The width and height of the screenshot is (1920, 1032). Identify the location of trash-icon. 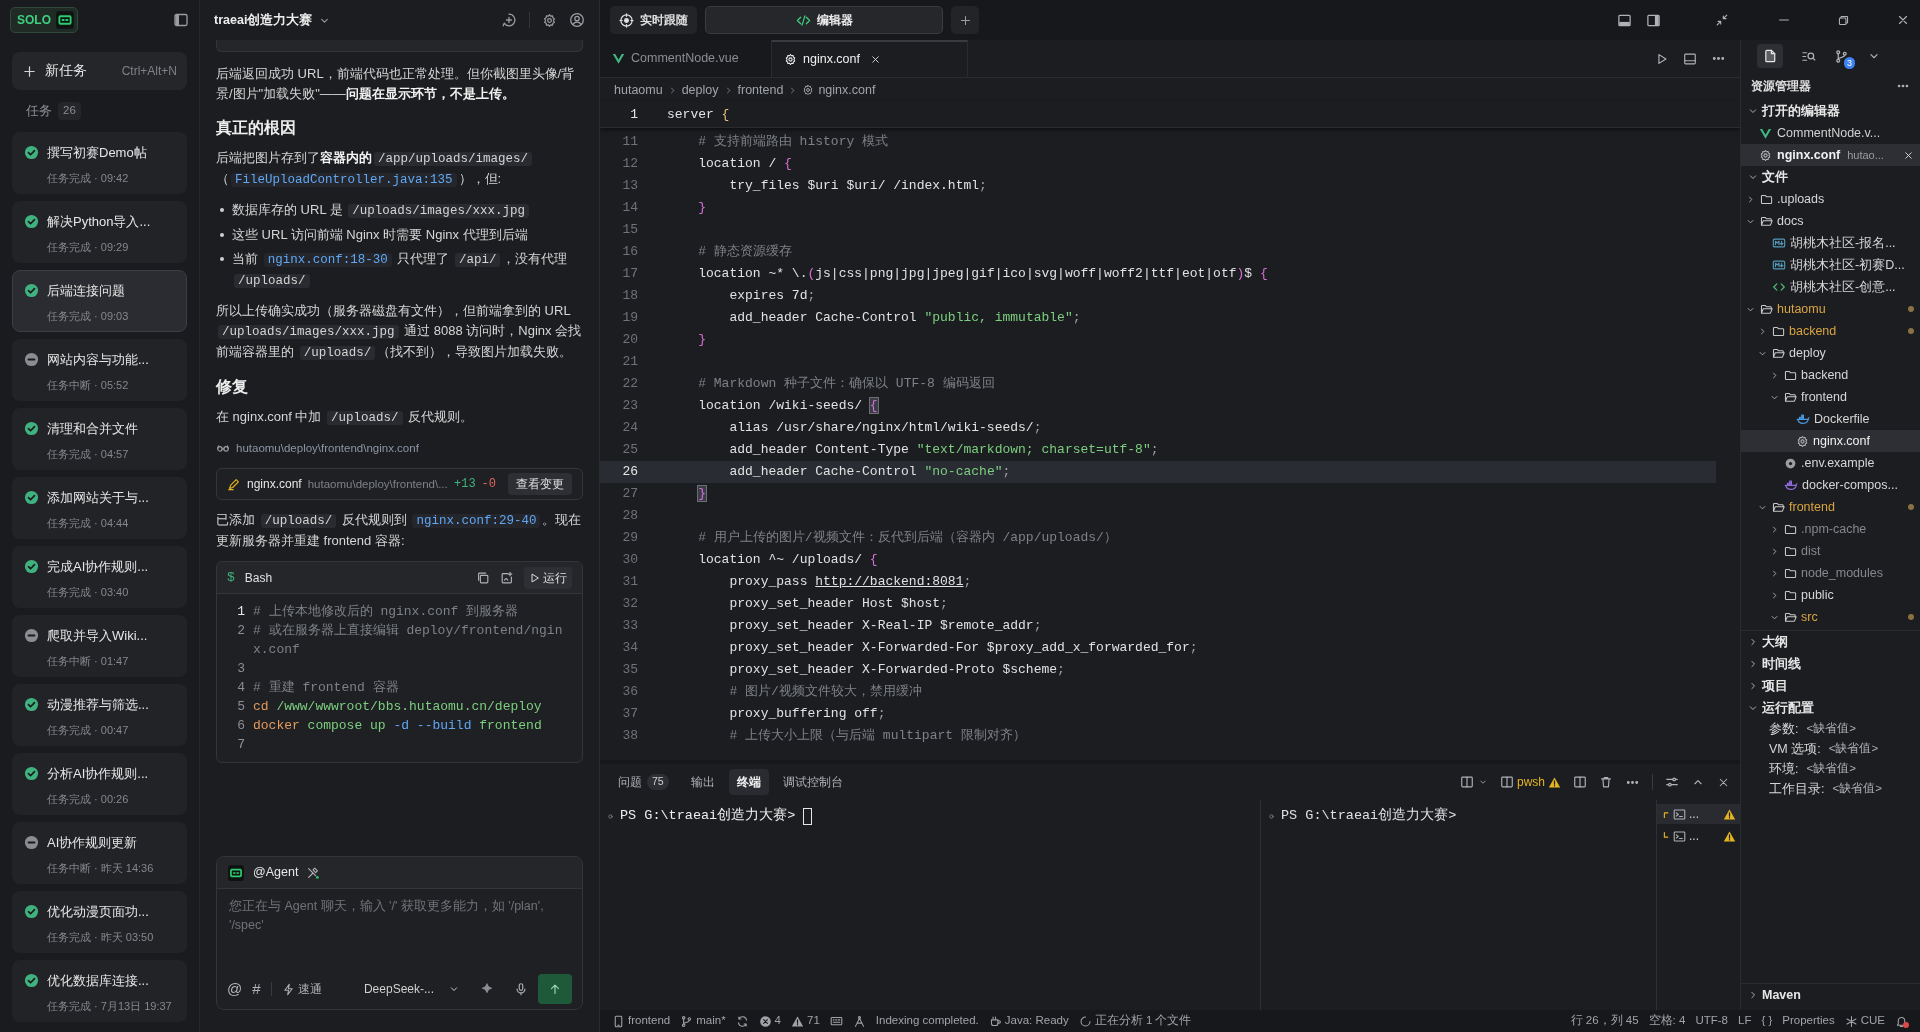
(1606, 782).